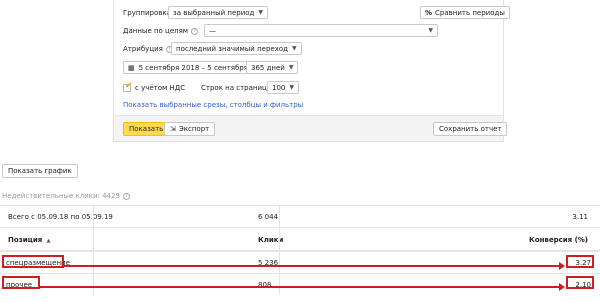  I want to click on rows-per-page-label: Строк на странице, so click(236, 88).